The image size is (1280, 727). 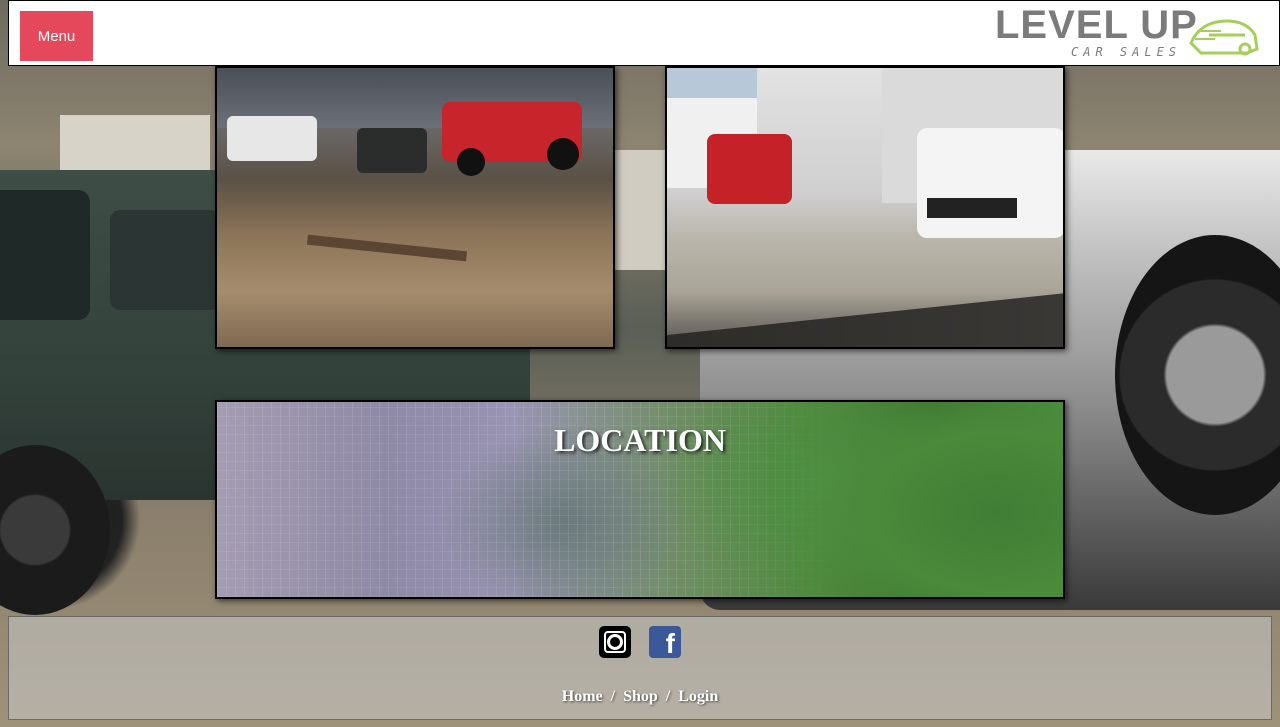 I want to click on logo-subtitle: CAR SALES, so click(x=1126, y=52).